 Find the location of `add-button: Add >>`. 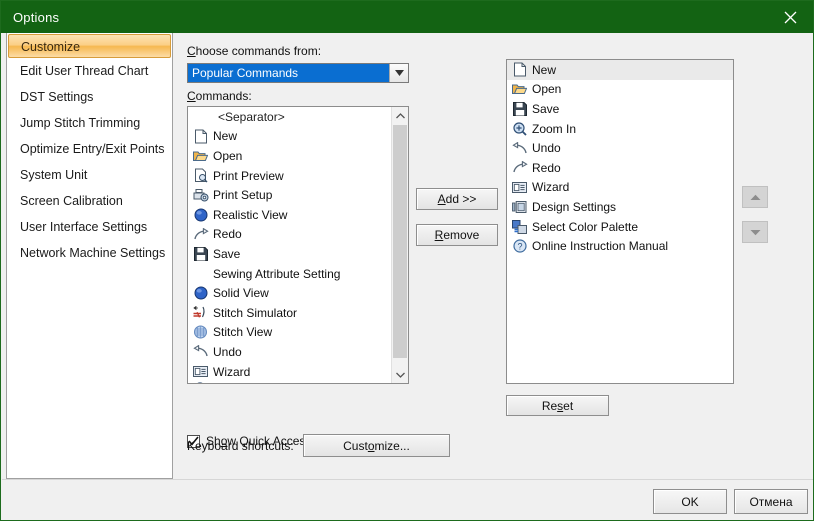

add-button: Add >> is located at coordinates (457, 199).